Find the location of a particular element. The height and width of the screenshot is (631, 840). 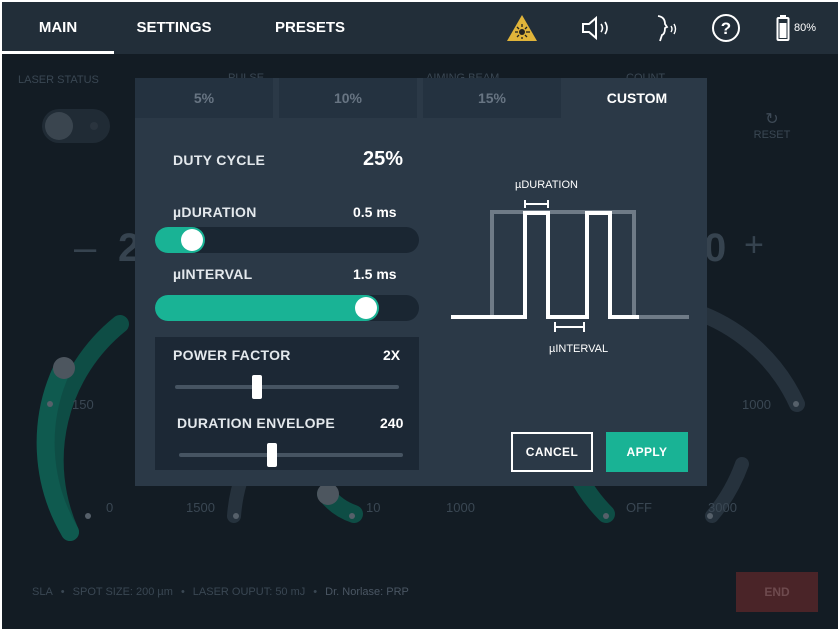

battery-label: 80% is located at coordinates (805, 28).